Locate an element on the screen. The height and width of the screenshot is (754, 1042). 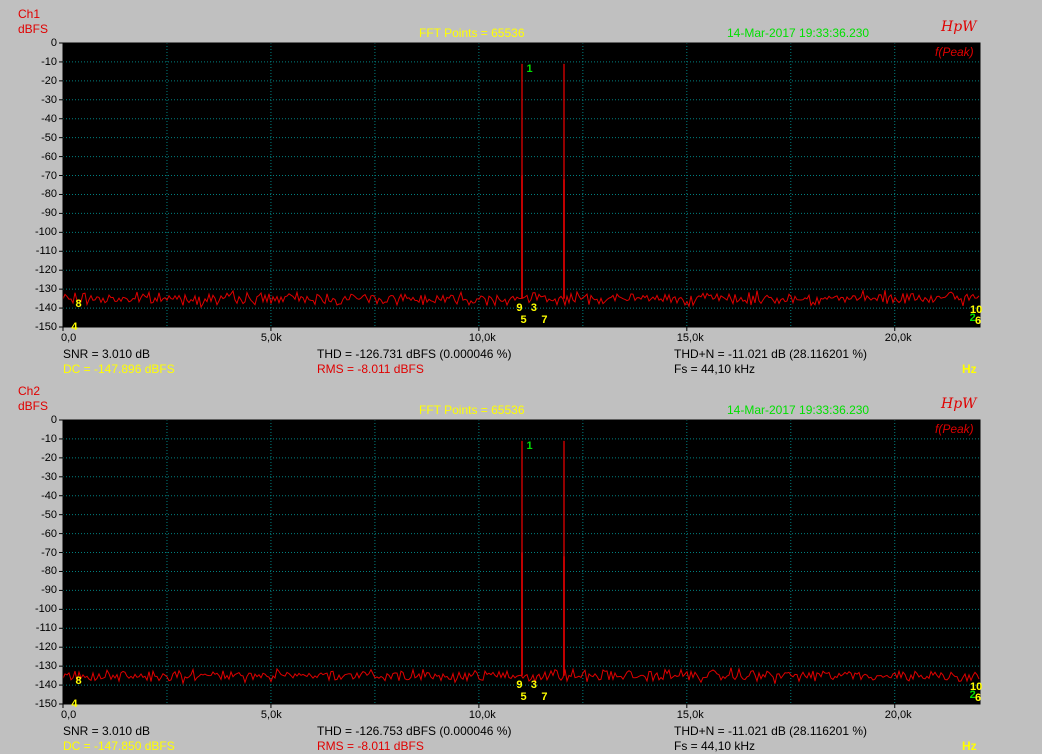
dc-readout: DC = -147.850 dBFS is located at coordinates (119, 746).